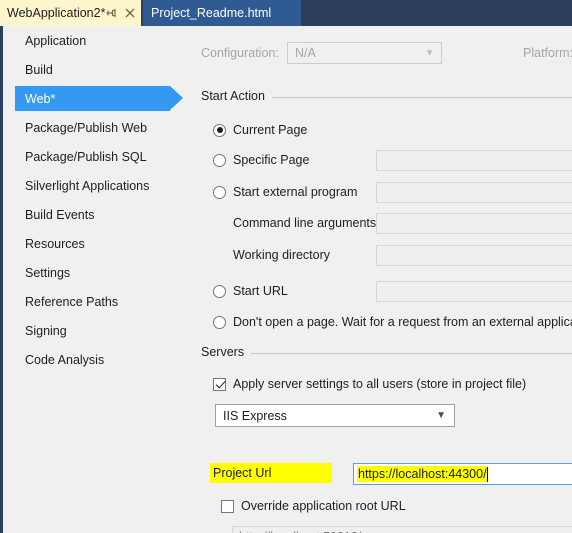 This screenshot has height=533, width=572. What do you see at coordinates (96, 272) in the screenshot?
I see `sidebar-item-settings: Settings` at bounding box center [96, 272].